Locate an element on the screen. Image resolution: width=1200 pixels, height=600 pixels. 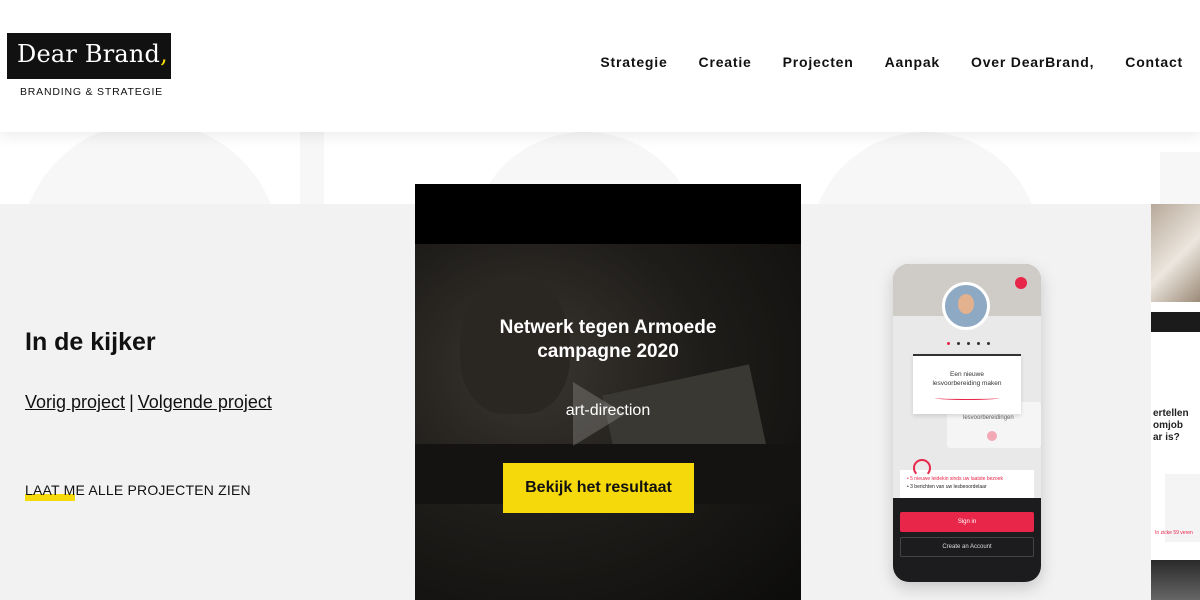
brand-logo: Dear Brand, is located at coordinates (89, 56).